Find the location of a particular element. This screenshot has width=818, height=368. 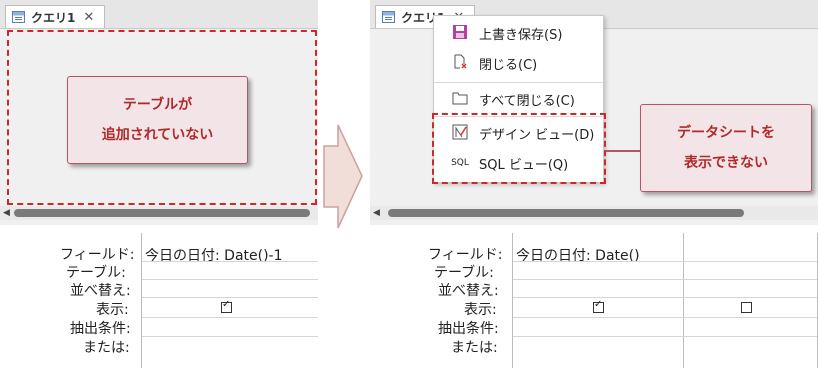

callout-no-datasheet: データシートを 表示できない is located at coordinates (726, 148).